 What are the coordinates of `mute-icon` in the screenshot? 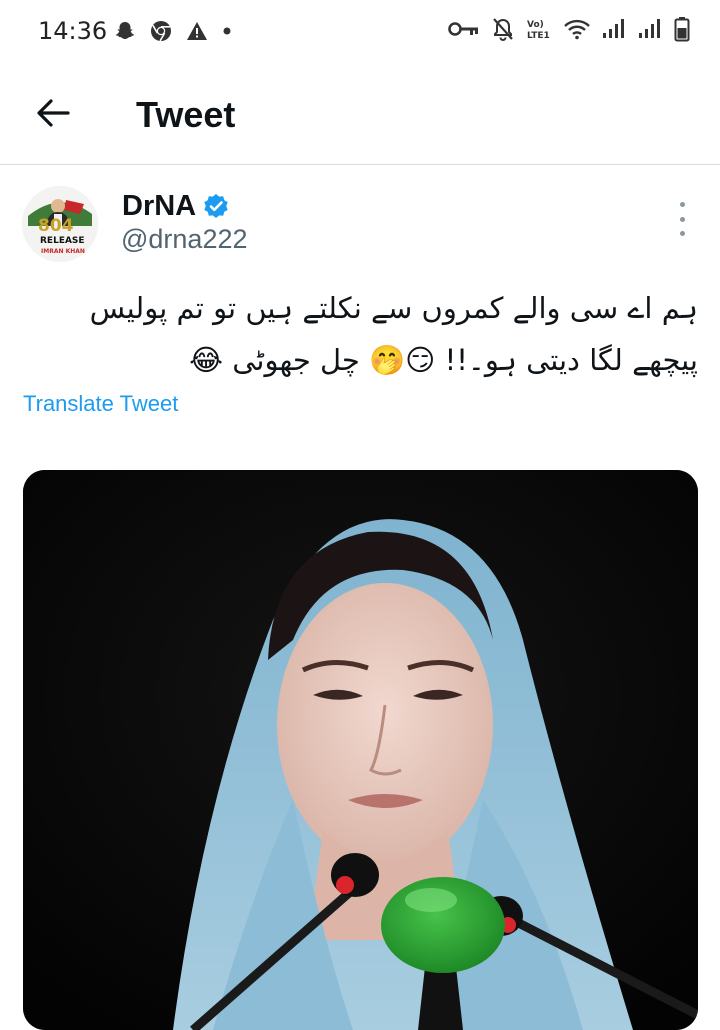 It's located at (503, 29).